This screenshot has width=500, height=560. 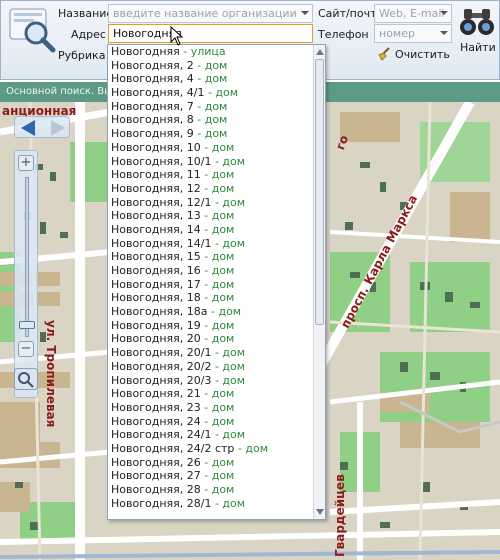 What do you see at coordinates (211, 162) in the screenshot?
I see `suggestion-item: Новогодняя, 10/1 - дом` at bounding box center [211, 162].